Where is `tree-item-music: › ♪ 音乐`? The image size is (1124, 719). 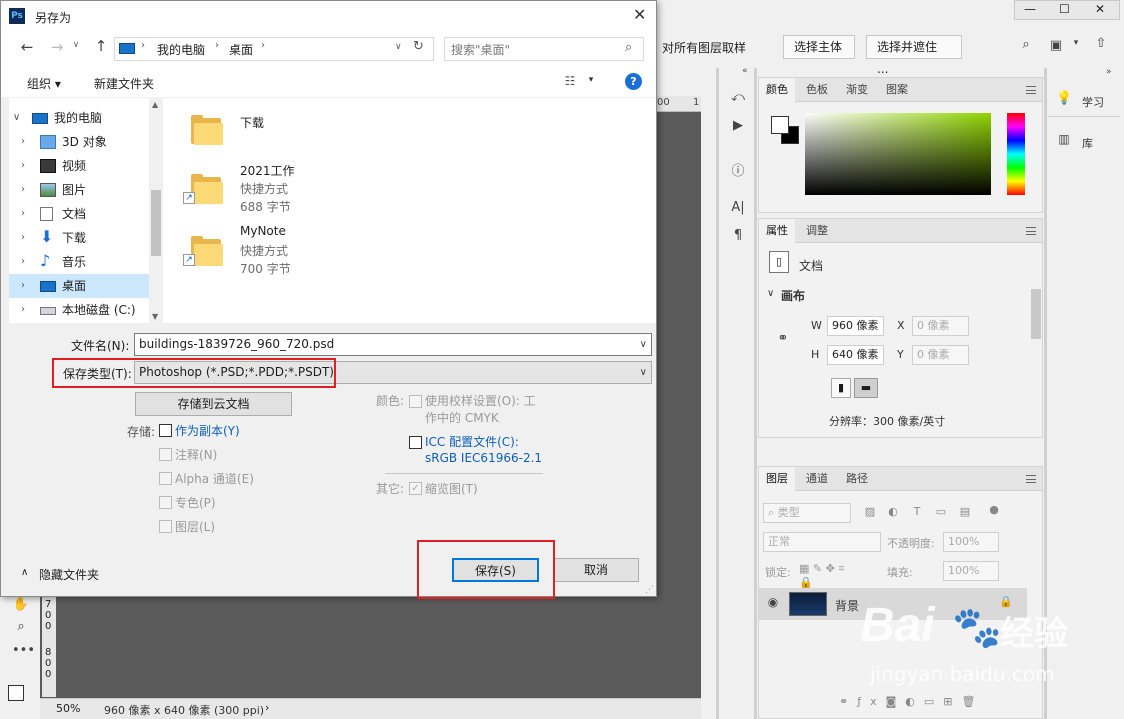 tree-item-music: › ♪ 音乐 is located at coordinates (79, 262).